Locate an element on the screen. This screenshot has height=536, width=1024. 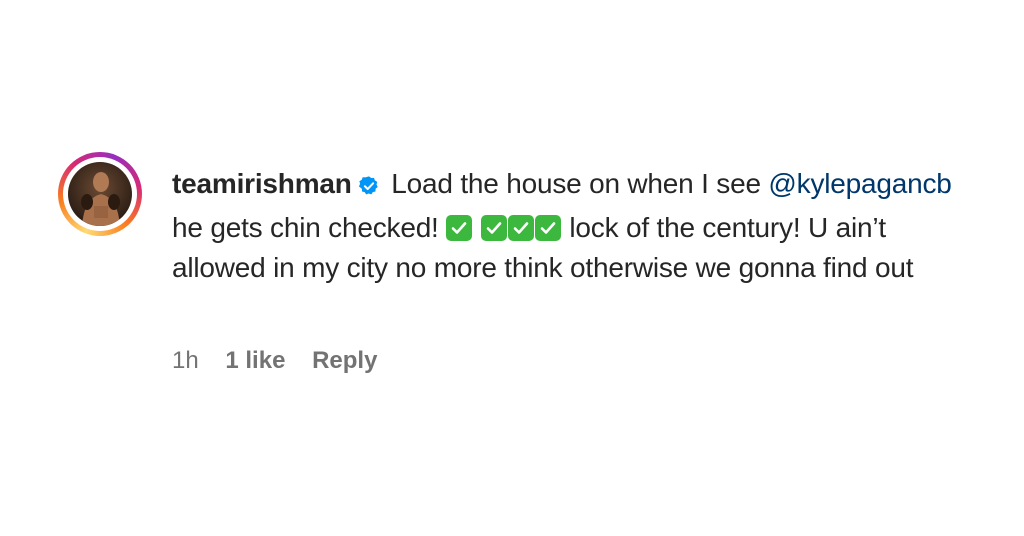
mention-link: @kylepagancb is located at coordinates (859, 183).